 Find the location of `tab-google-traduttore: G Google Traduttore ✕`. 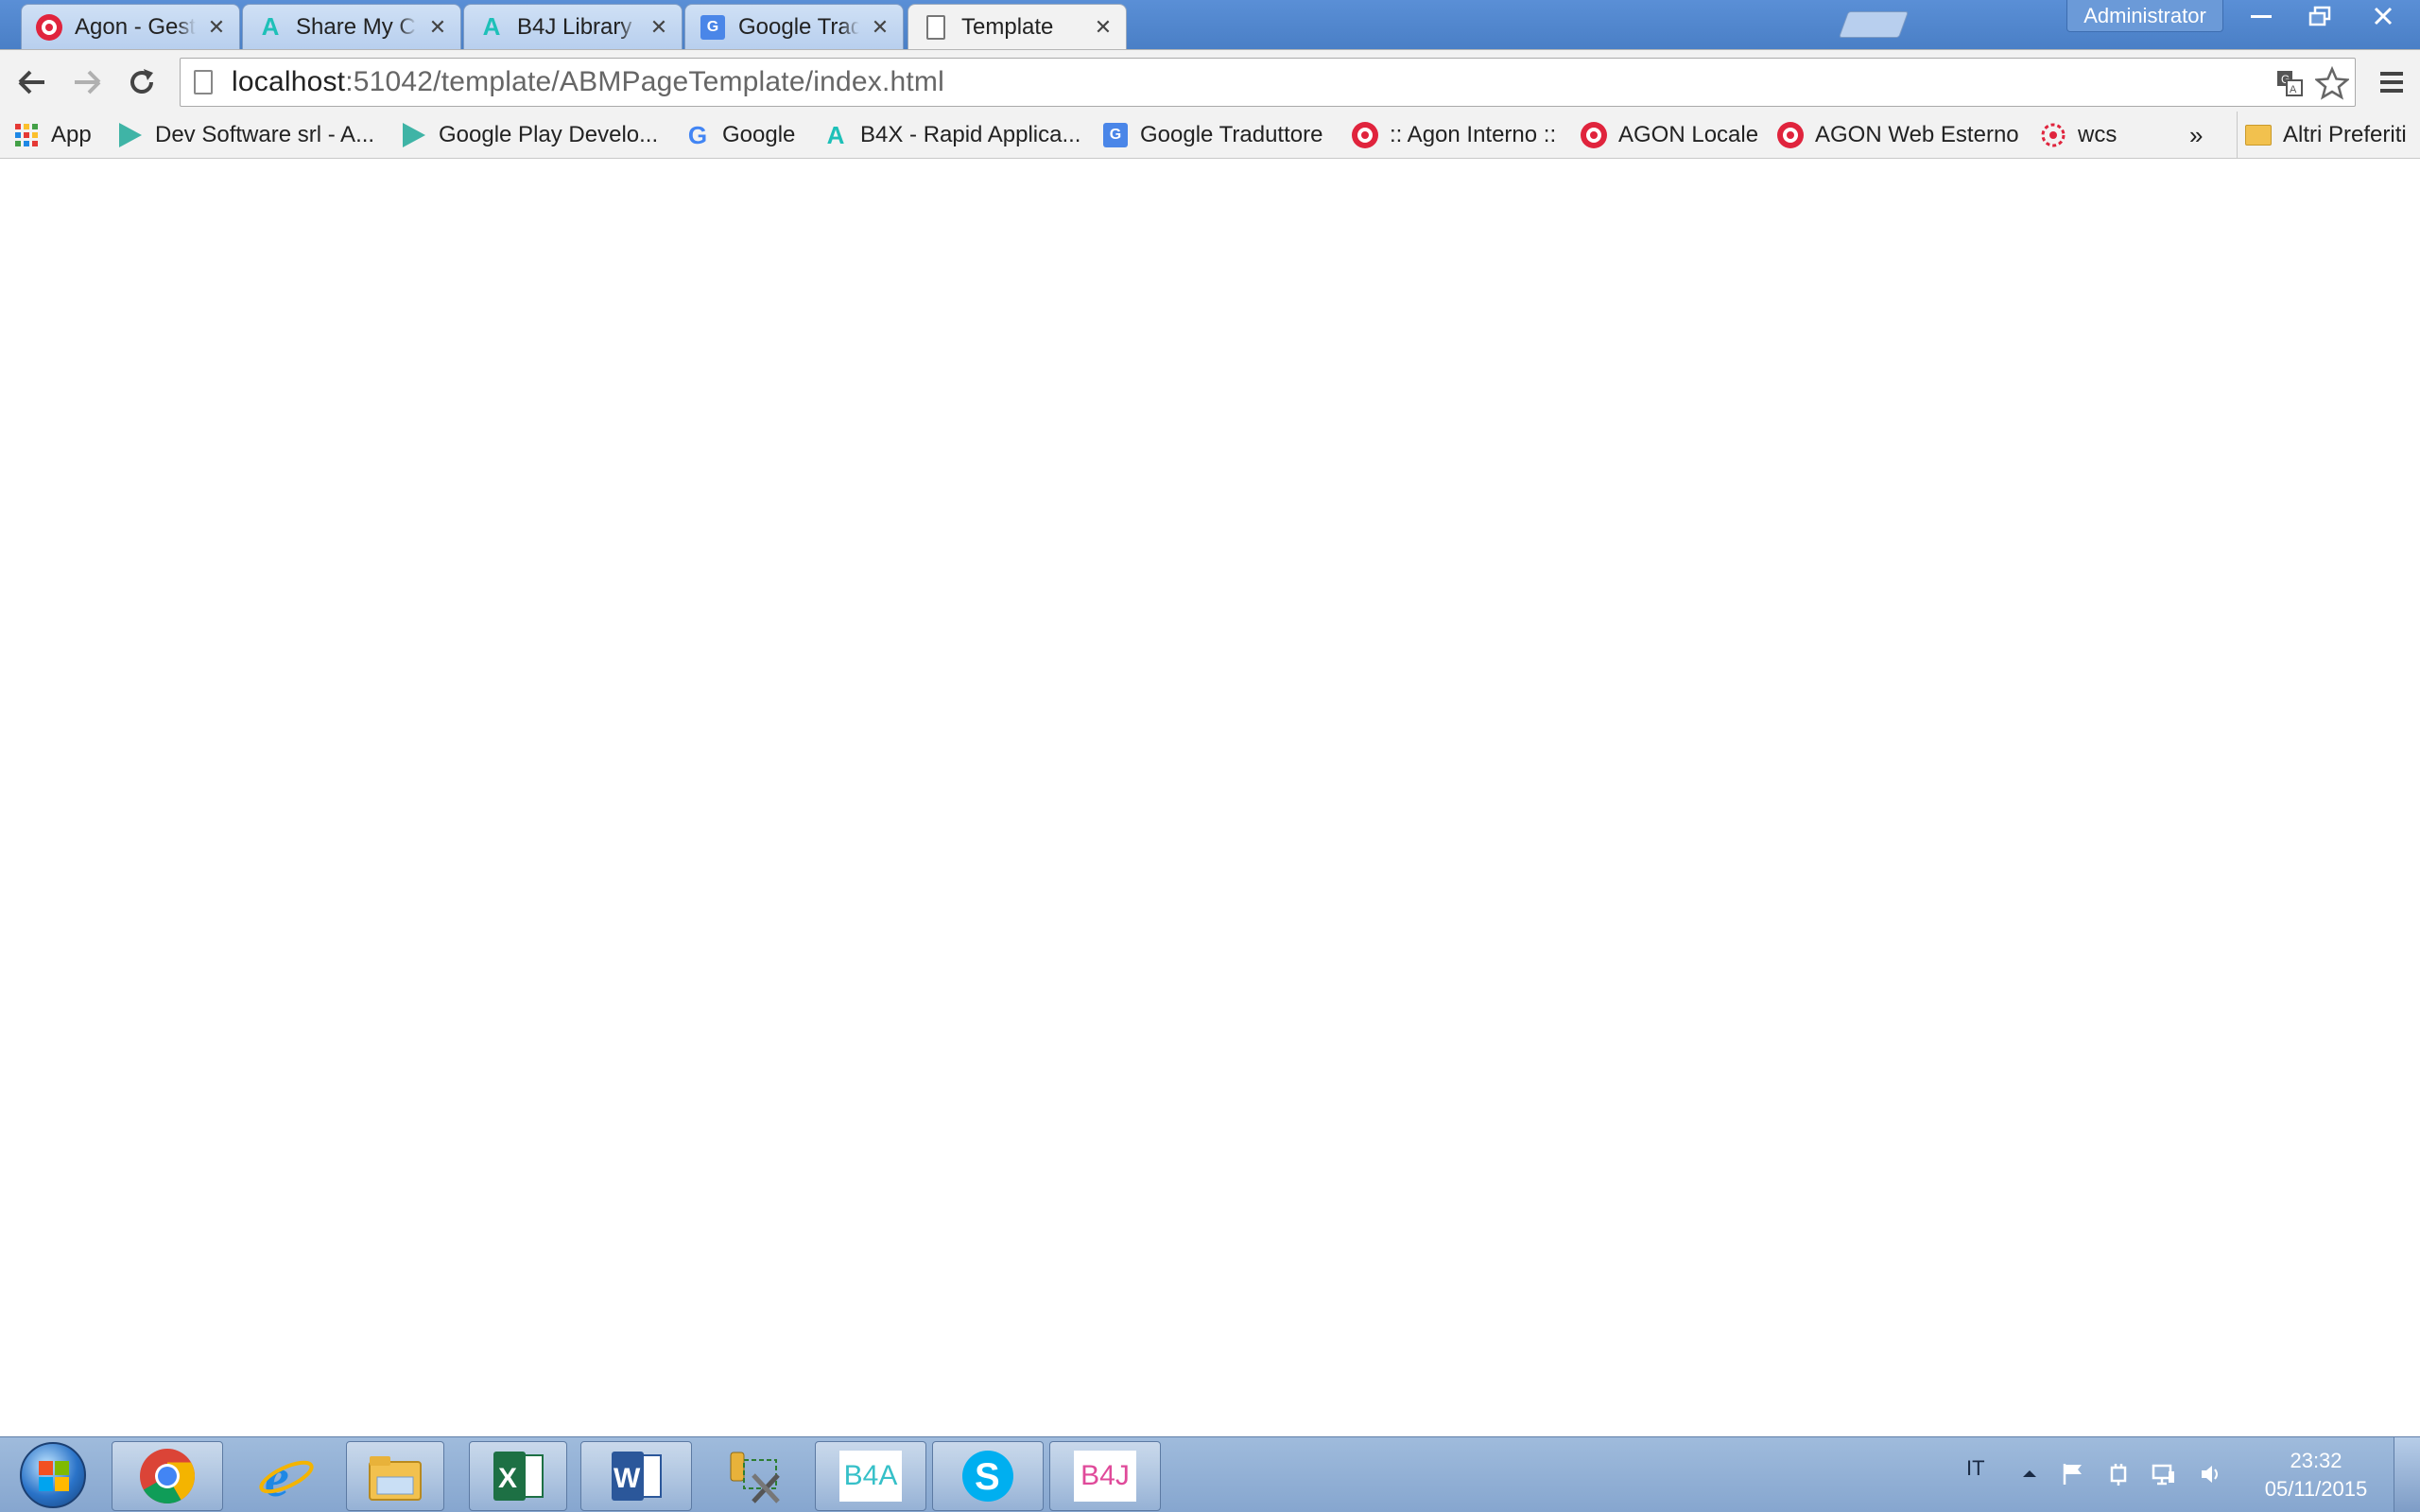

tab-google-traduttore: G Google Traduttore ✕ is located at coordinates (794, 26).